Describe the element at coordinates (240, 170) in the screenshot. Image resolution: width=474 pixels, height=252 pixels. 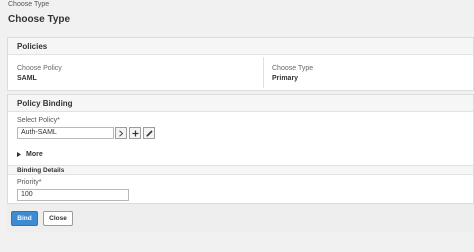
I see `binding-details-header: Binding Details` at that location.